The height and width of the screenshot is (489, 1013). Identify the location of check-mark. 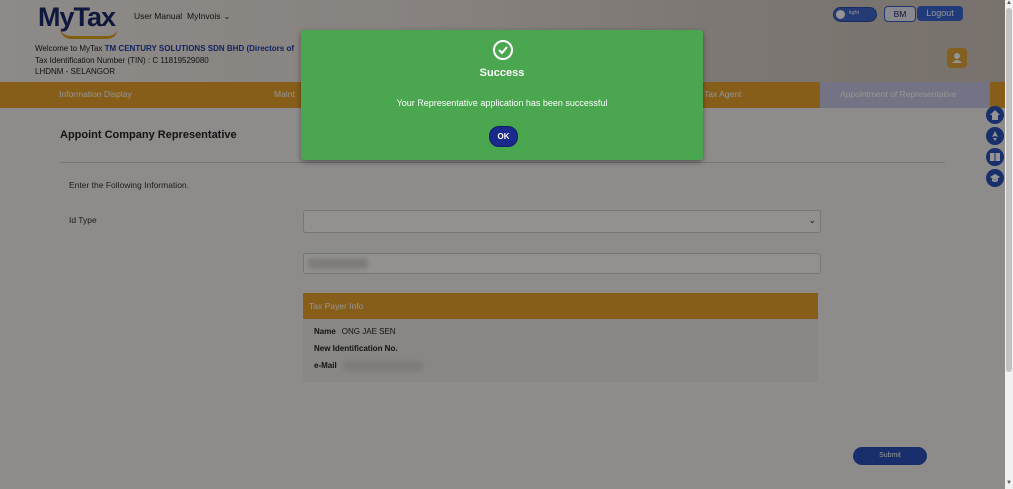
(503, 50).